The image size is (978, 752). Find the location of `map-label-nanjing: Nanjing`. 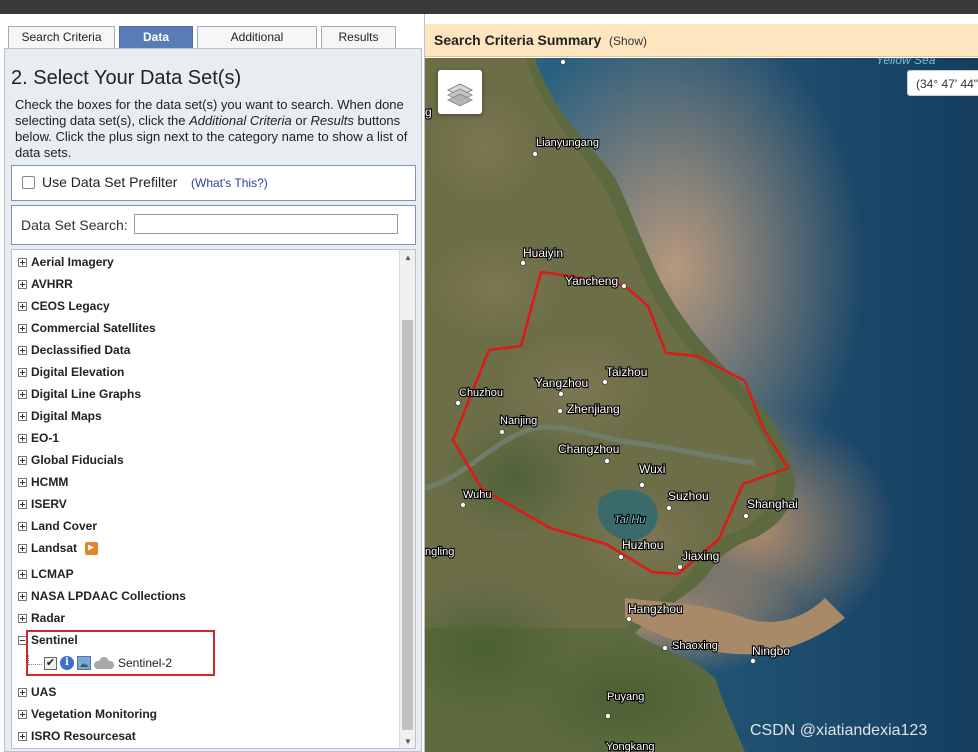

map-label-nanjing: Nanjing is located at coordinates (518, 421).